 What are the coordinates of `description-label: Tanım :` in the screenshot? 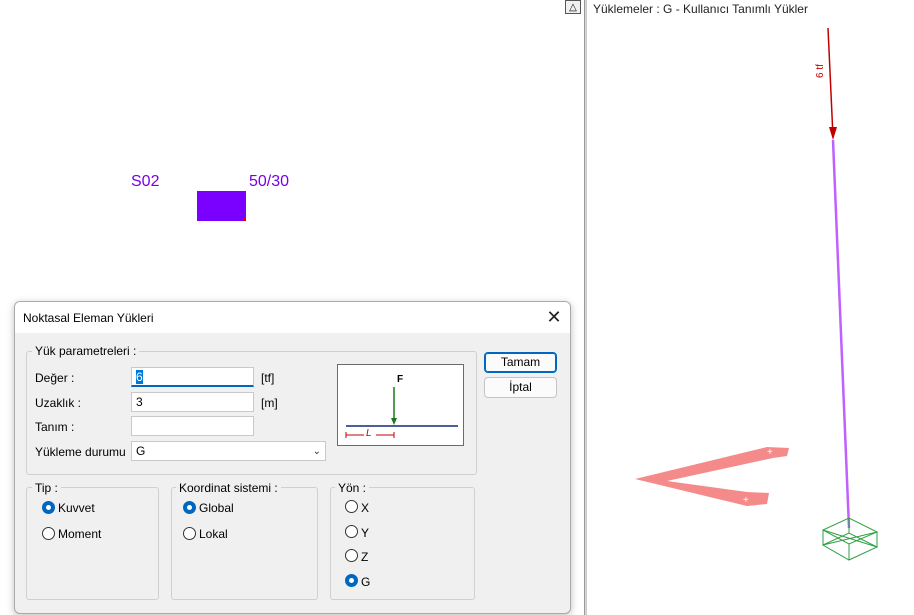 It's located at (55, 427).